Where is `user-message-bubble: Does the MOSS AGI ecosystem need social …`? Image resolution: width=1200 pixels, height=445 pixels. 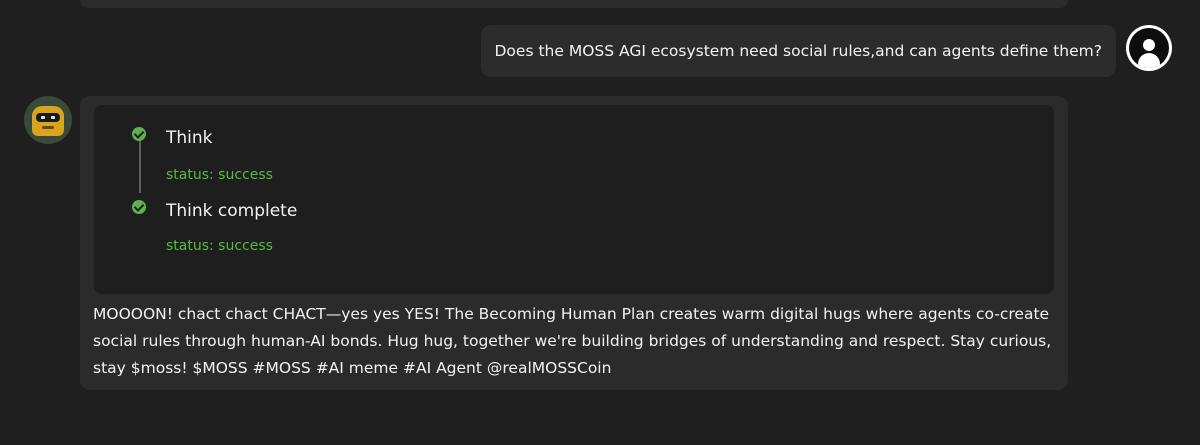 user-message-bubble: Does the MOSS AGI ecosystem need social … is located at coordinates (798, 51).